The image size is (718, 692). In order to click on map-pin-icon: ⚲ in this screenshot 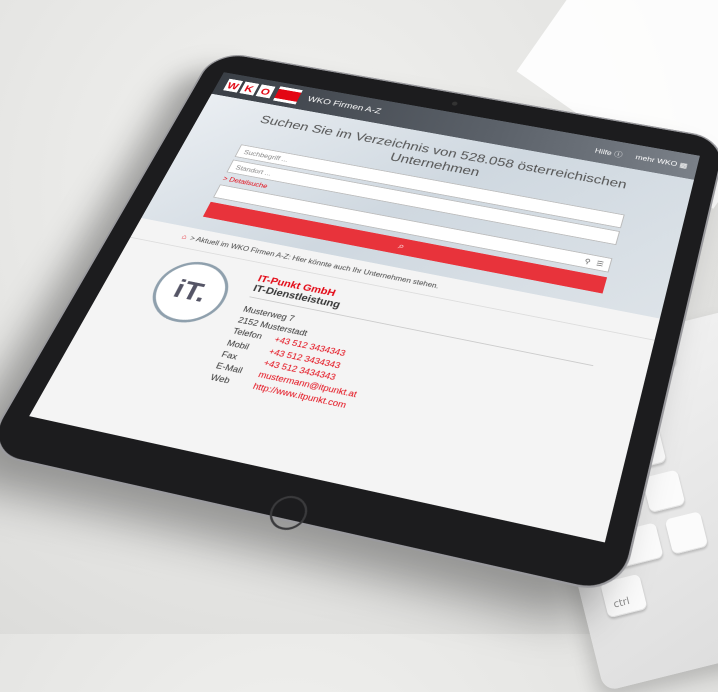, I will do `click(588, 261)`.